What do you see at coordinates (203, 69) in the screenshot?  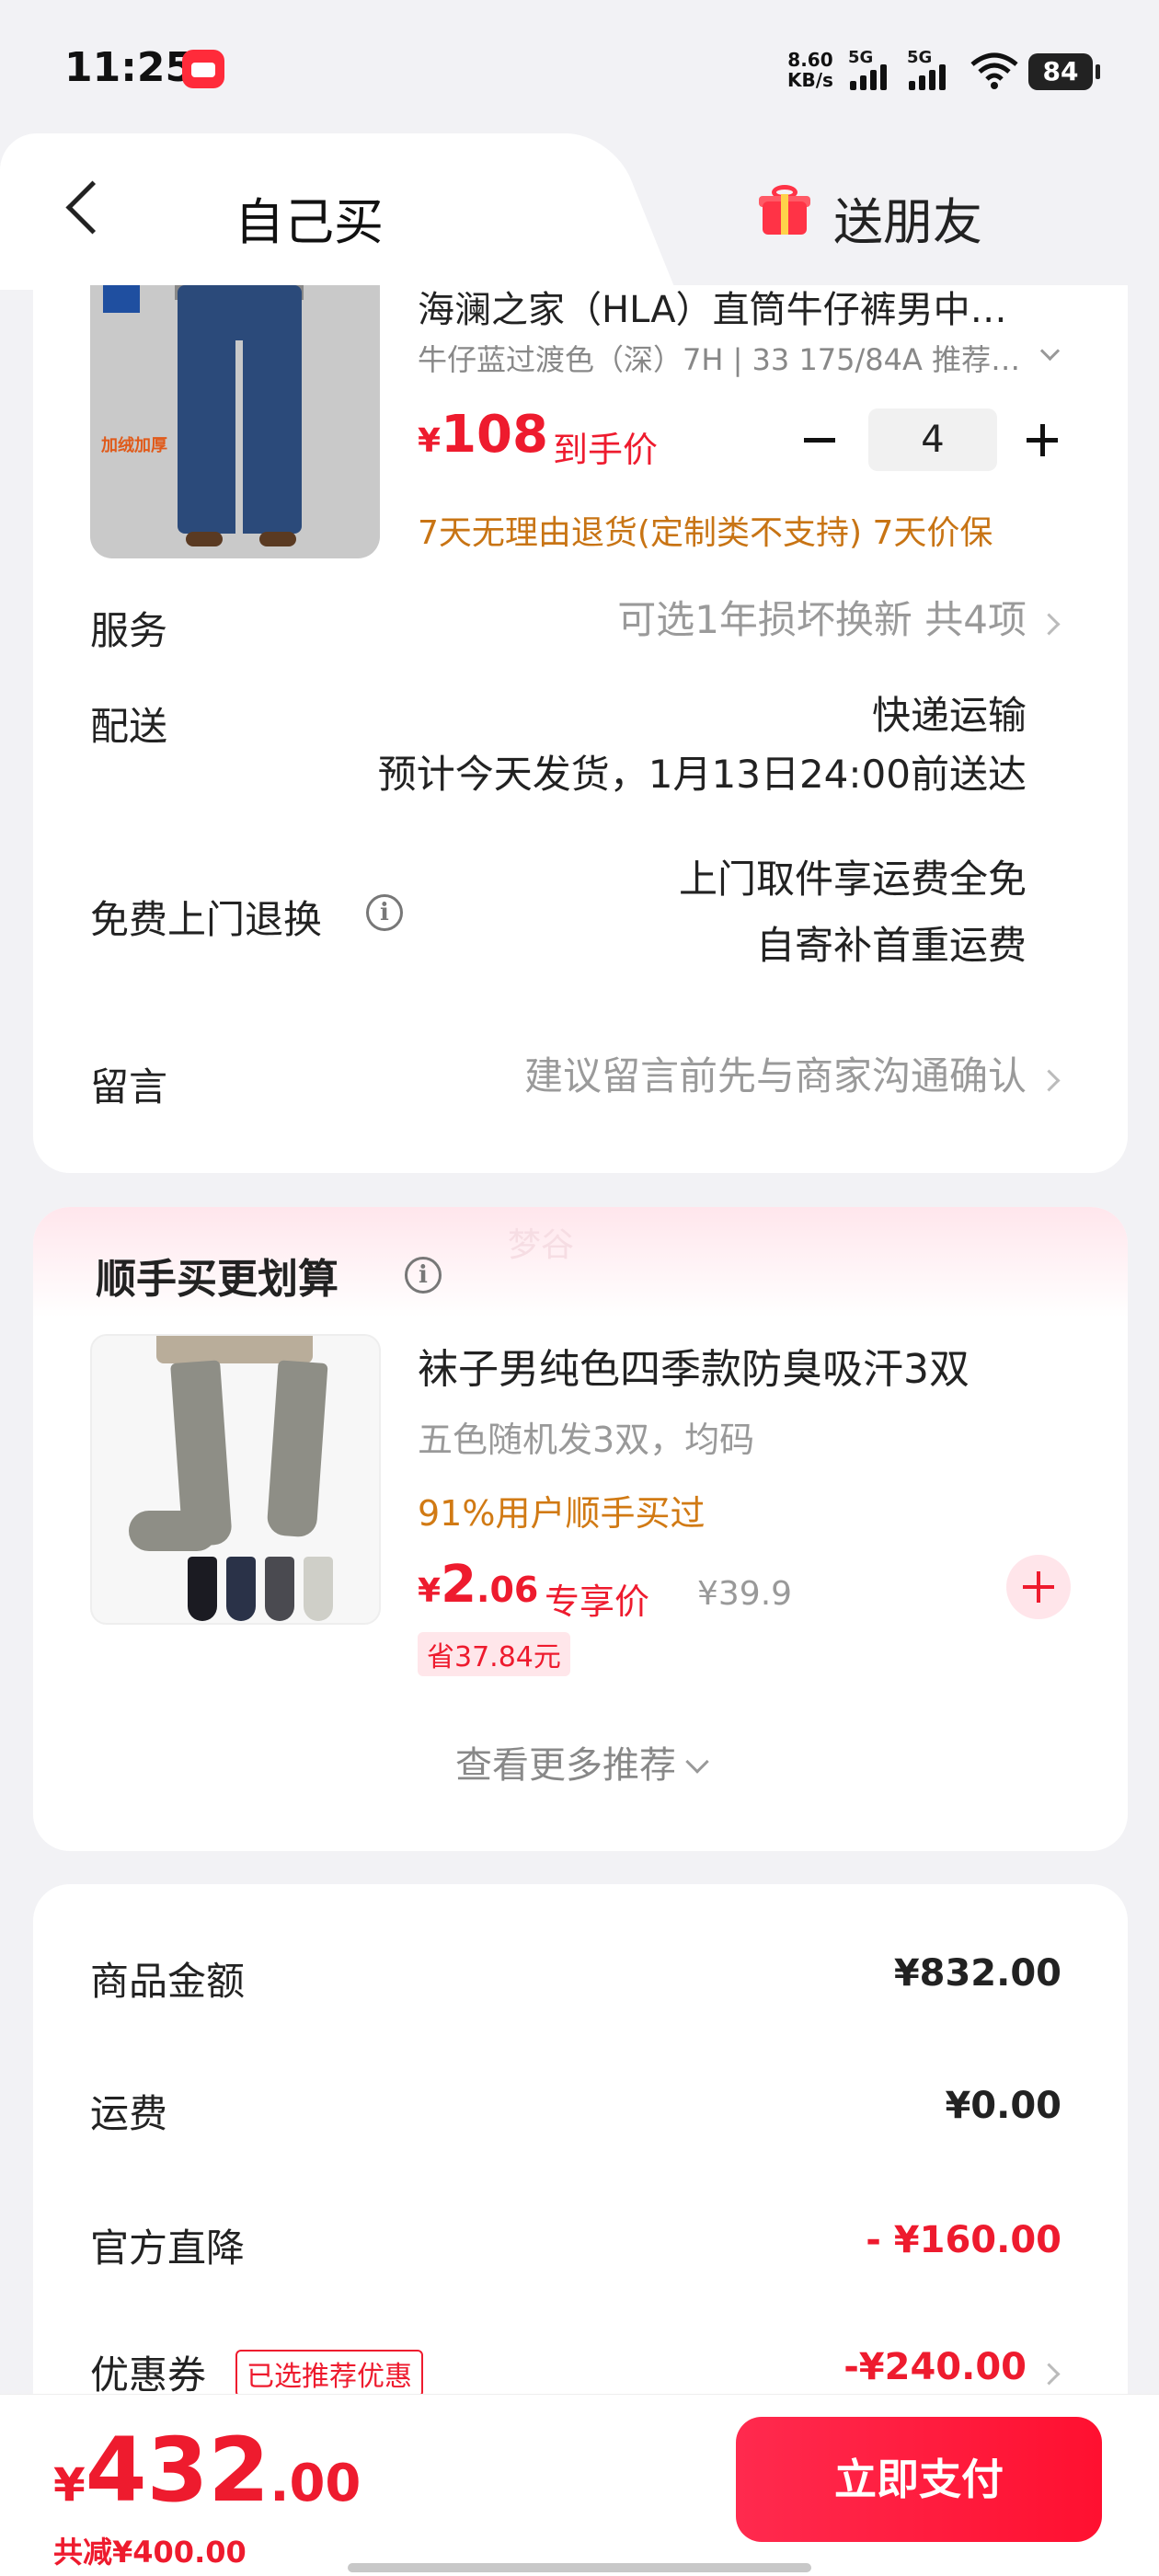 I see `app-notification-icon` at bounding box center [203, 69].